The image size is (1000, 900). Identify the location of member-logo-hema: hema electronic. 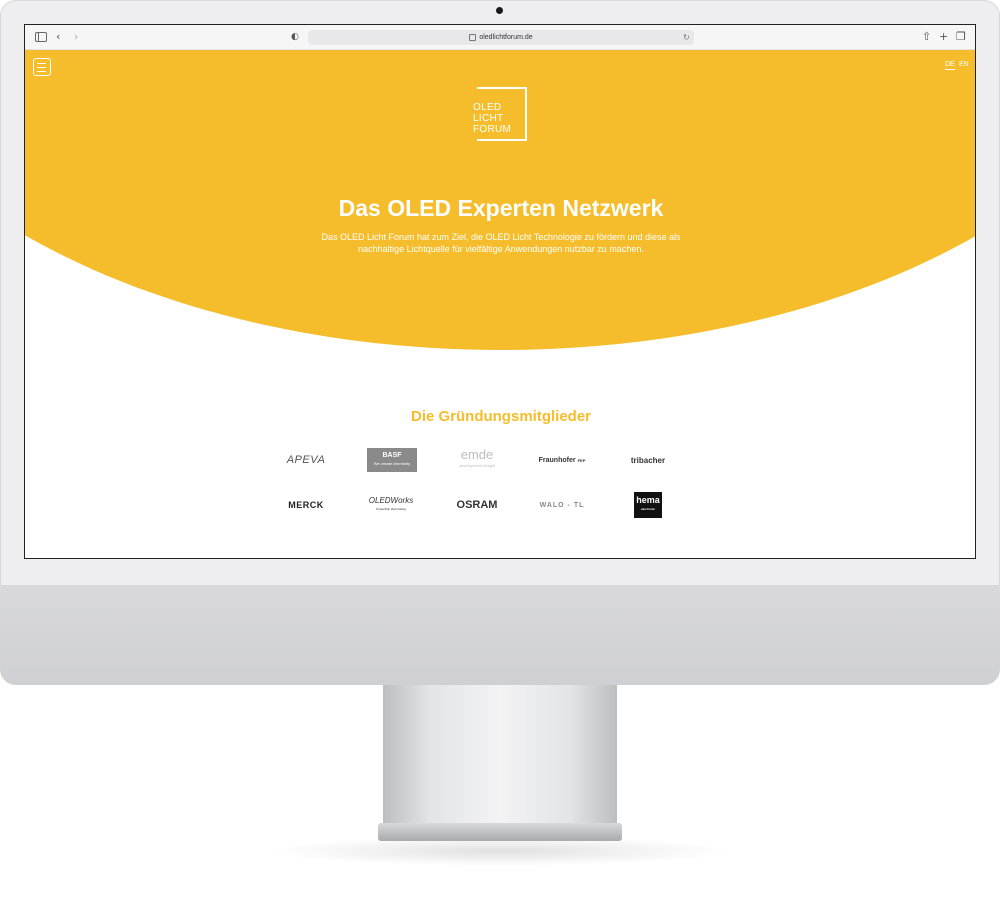
(648, 505).